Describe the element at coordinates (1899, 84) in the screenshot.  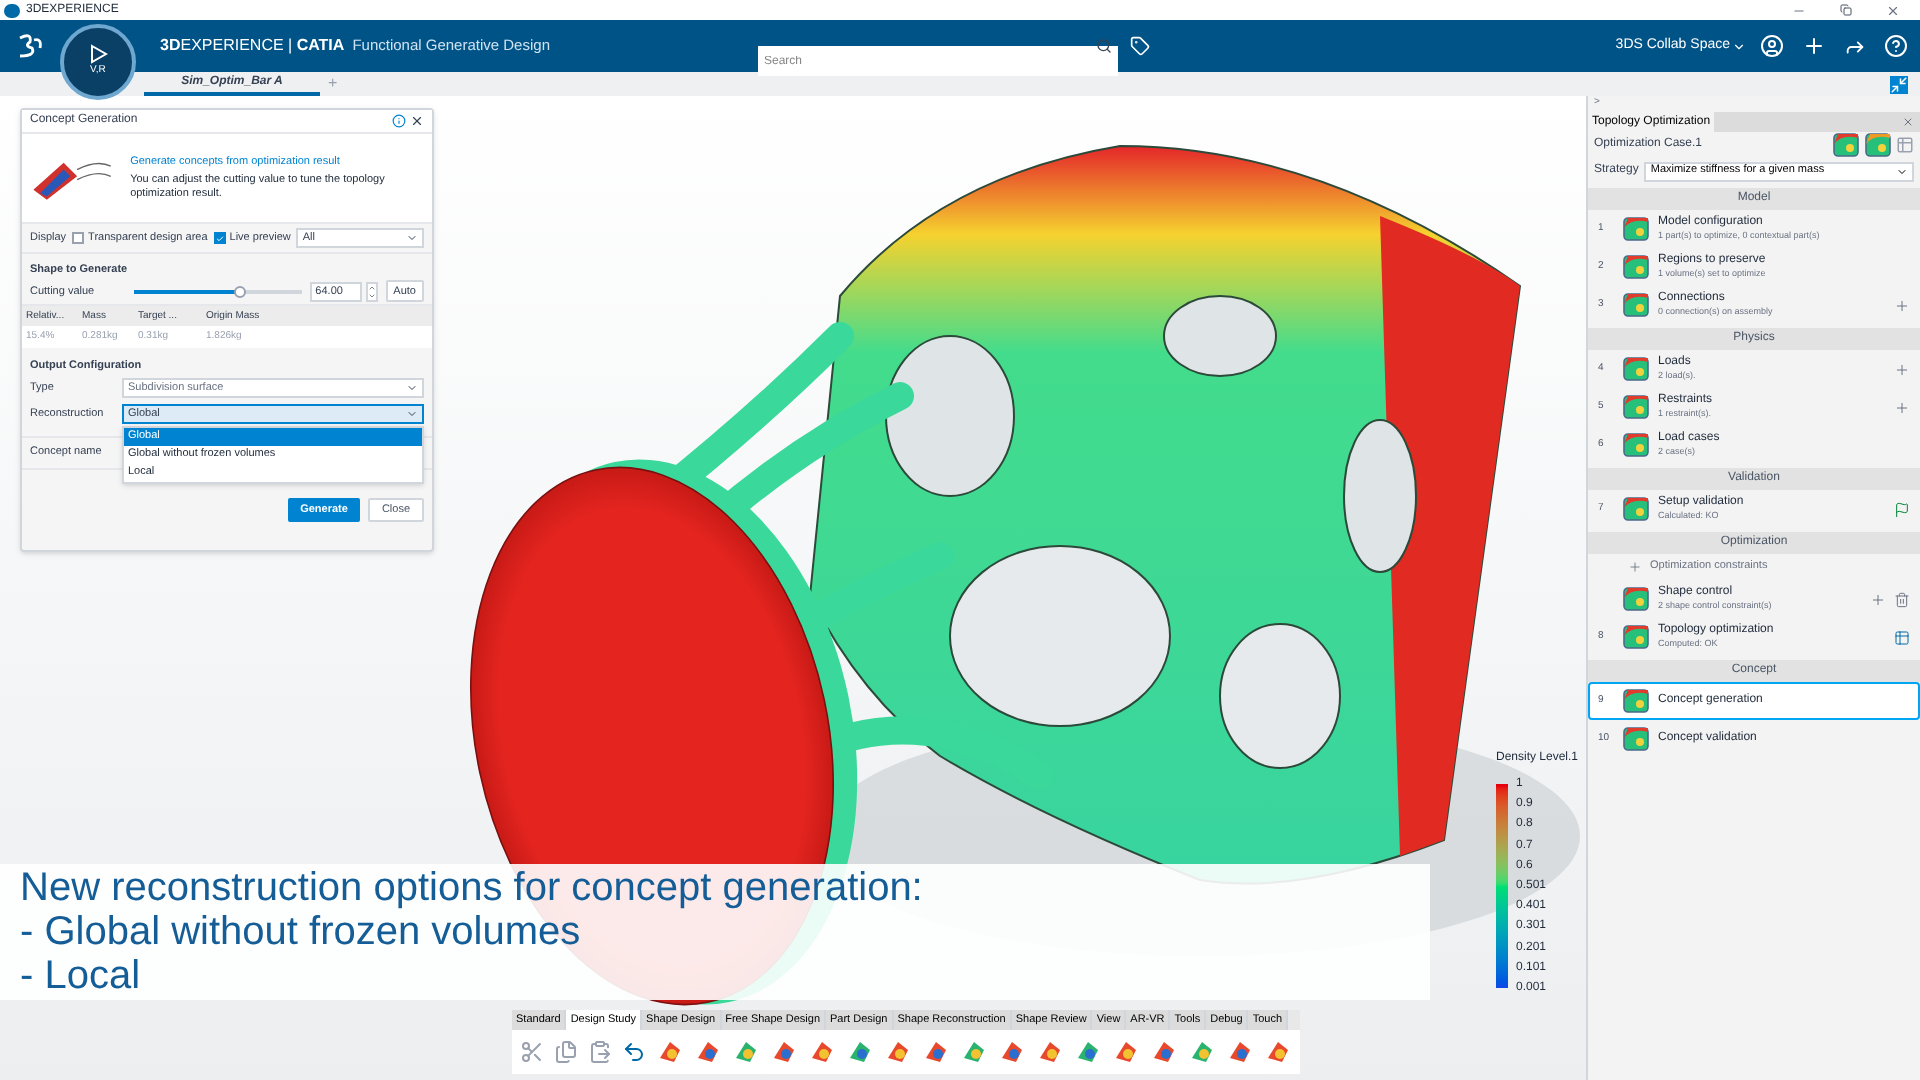
I see `collapse-icon` at that location.